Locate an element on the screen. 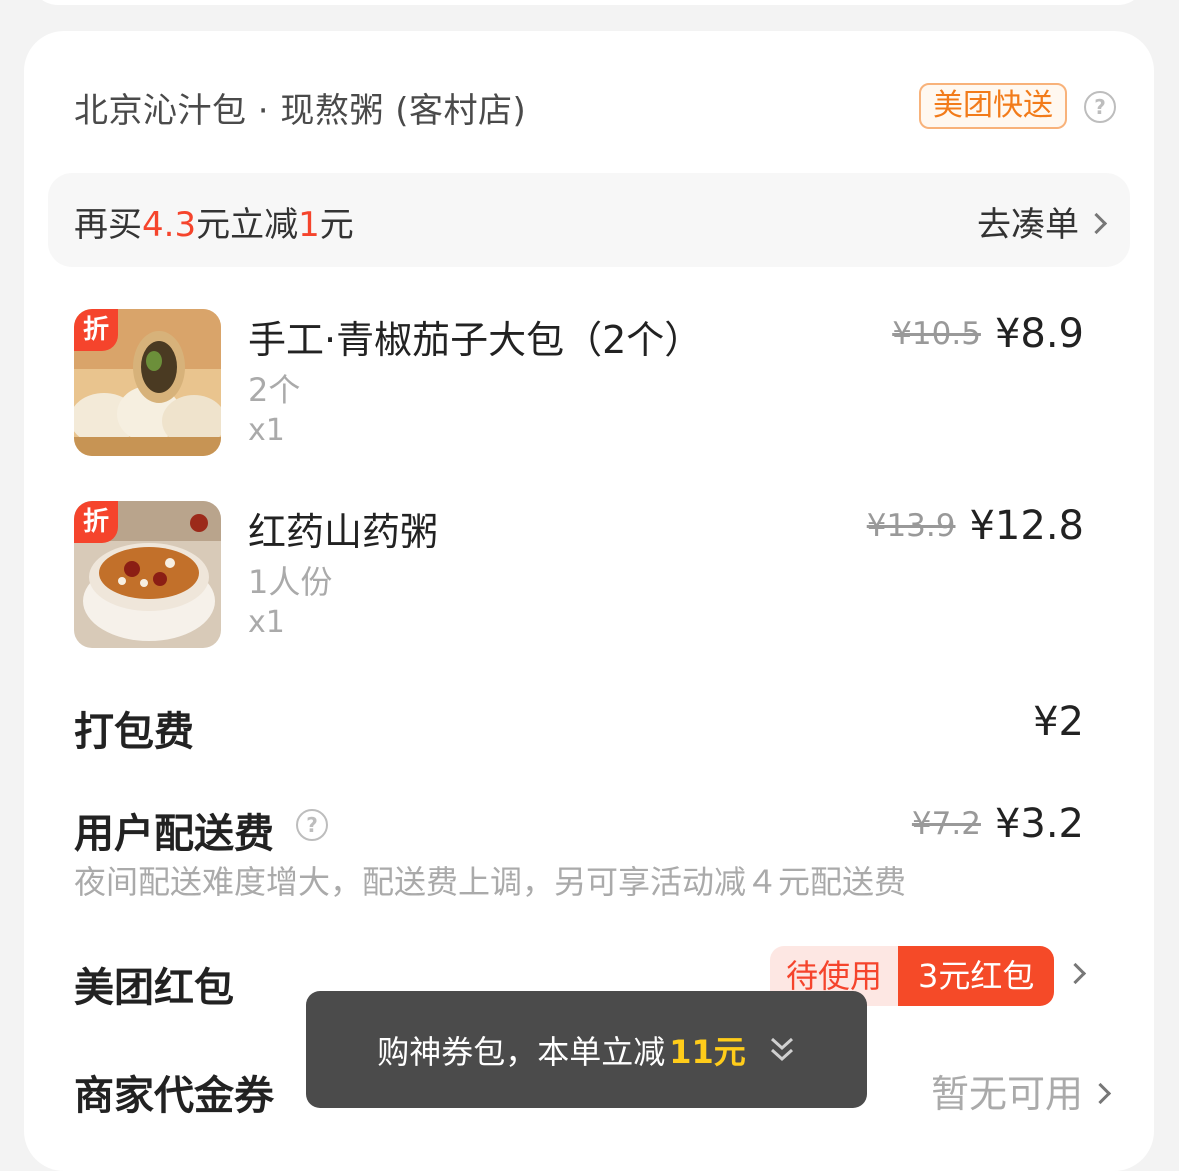 Image resolution: width=1179 pixels, height=1171 pixels. delivery-fee-value: ¥7.2 ¥3.2 is located at coordinates (998, 823).